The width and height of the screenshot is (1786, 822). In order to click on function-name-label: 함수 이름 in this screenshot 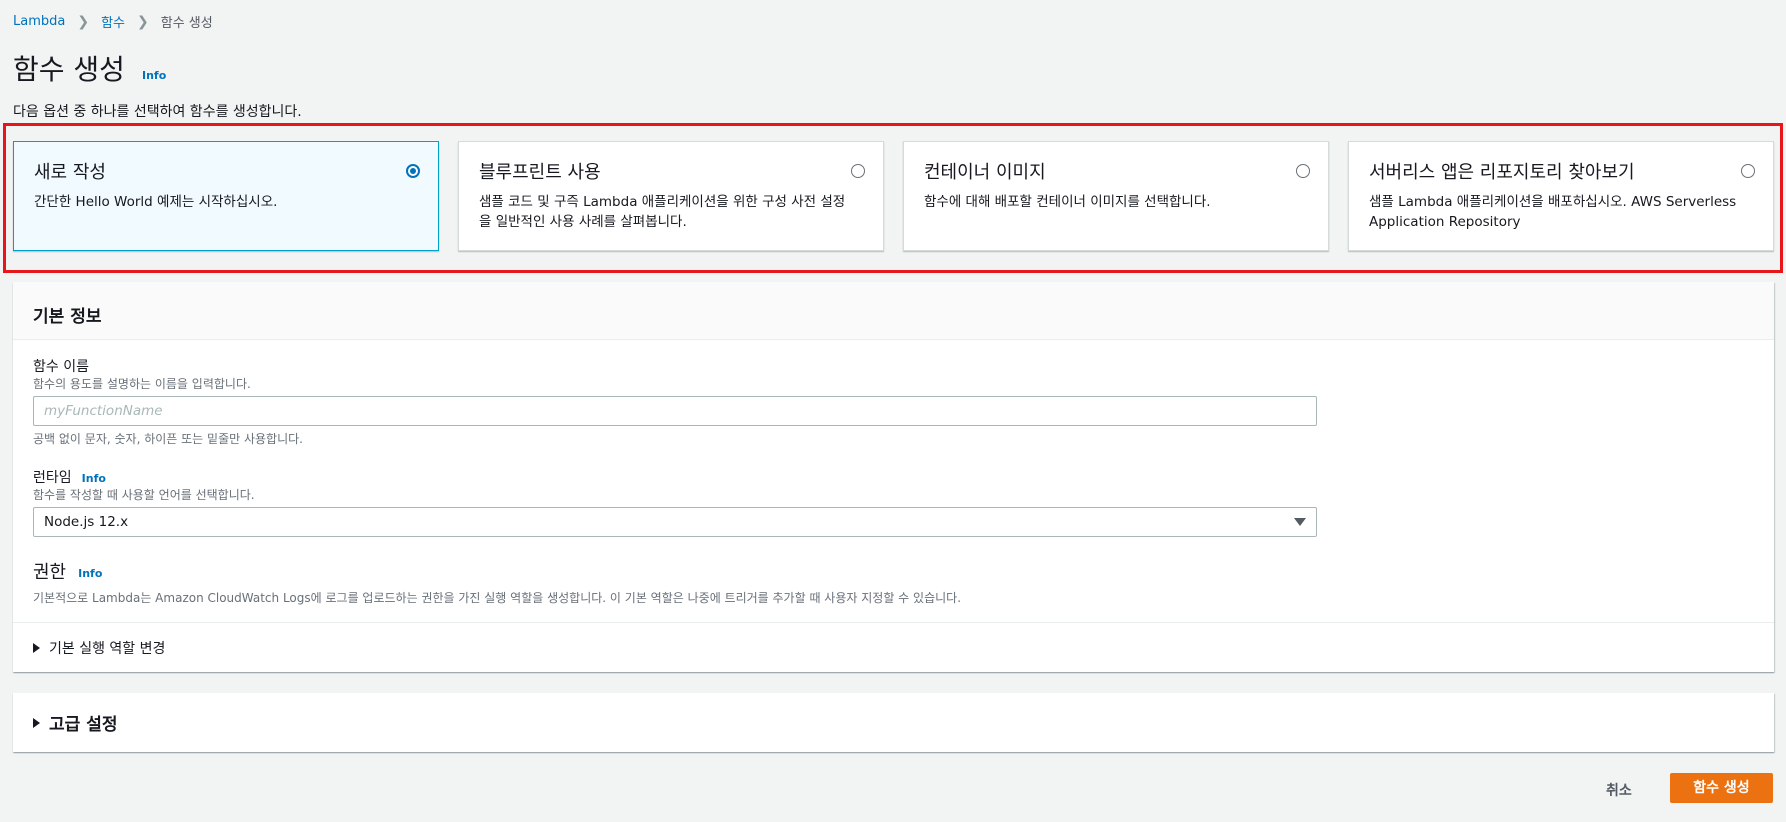, I will do `click(61, 367)`.